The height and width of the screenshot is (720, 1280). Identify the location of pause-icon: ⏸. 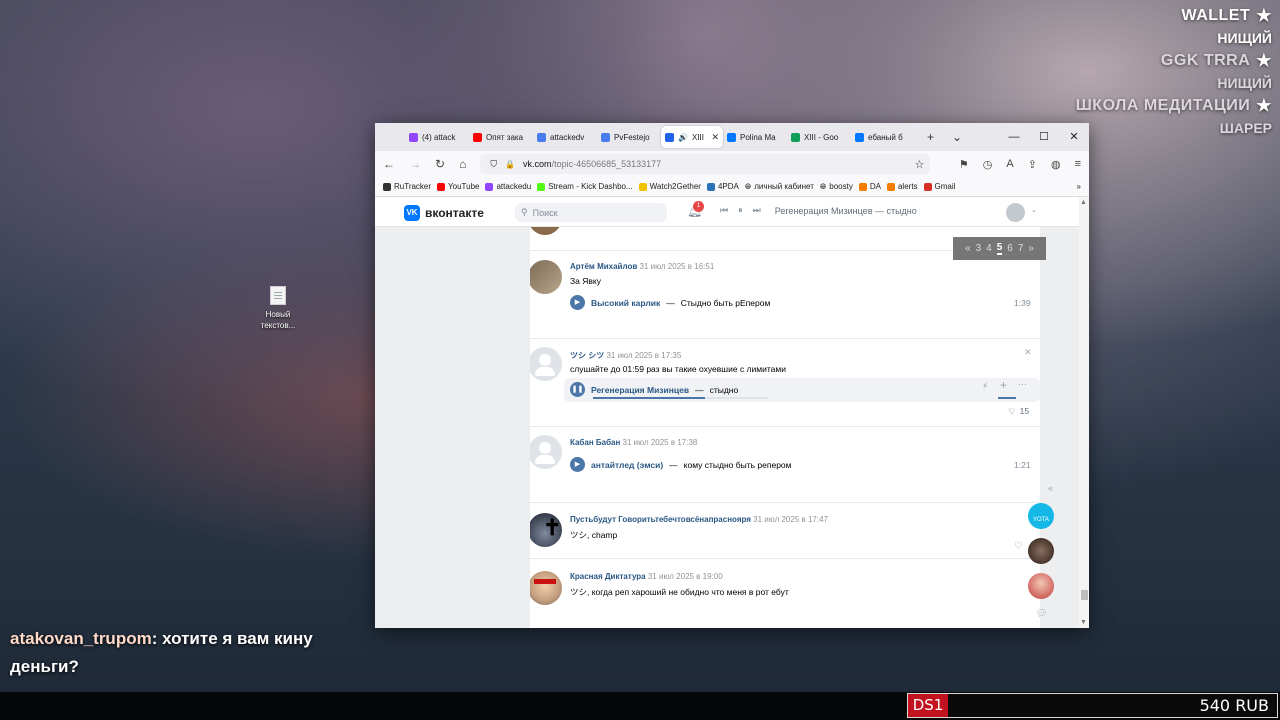
(740, 210).